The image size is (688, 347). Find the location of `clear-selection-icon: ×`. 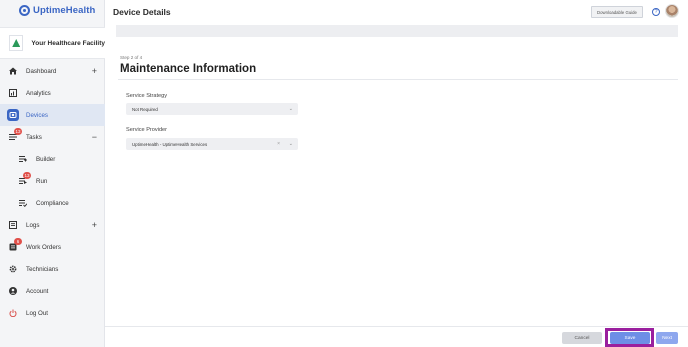

clear-selection-icon: × is located at coordinates (278, 144).